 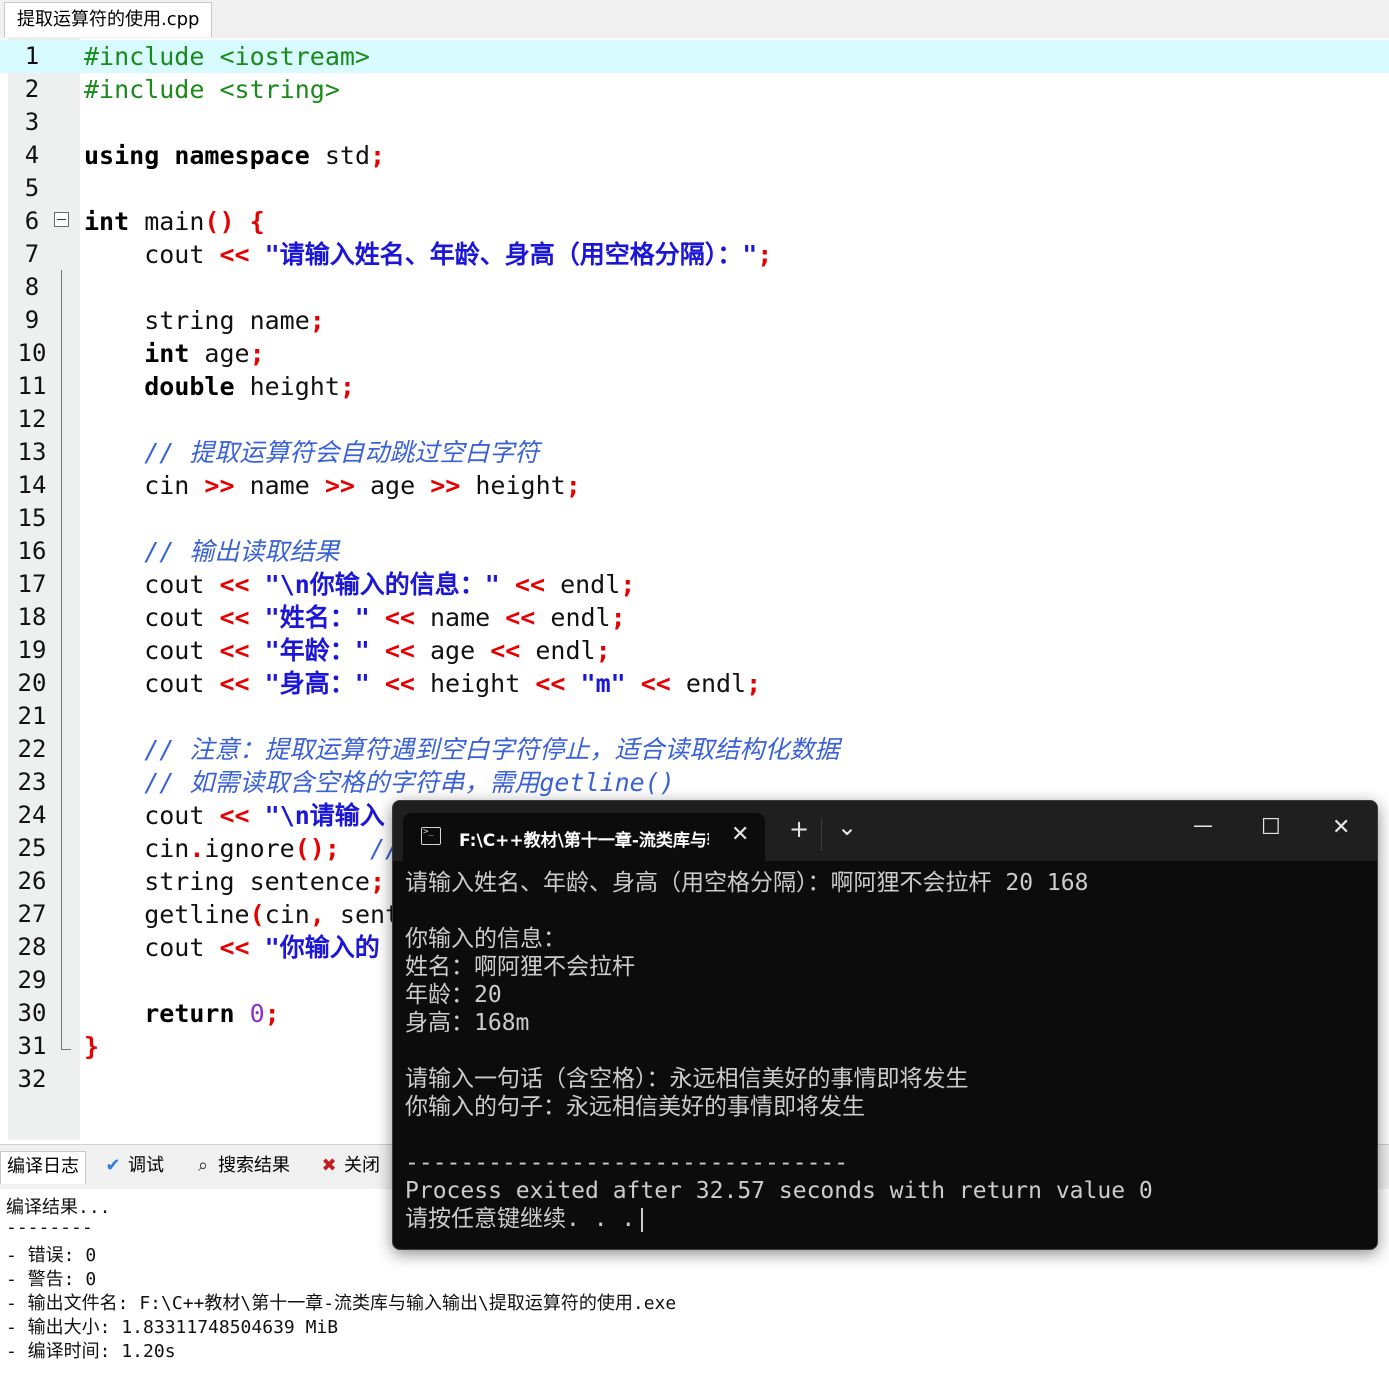 I want to click on terminal-line-text: --------------------------------, so click(x=627, y=1163).